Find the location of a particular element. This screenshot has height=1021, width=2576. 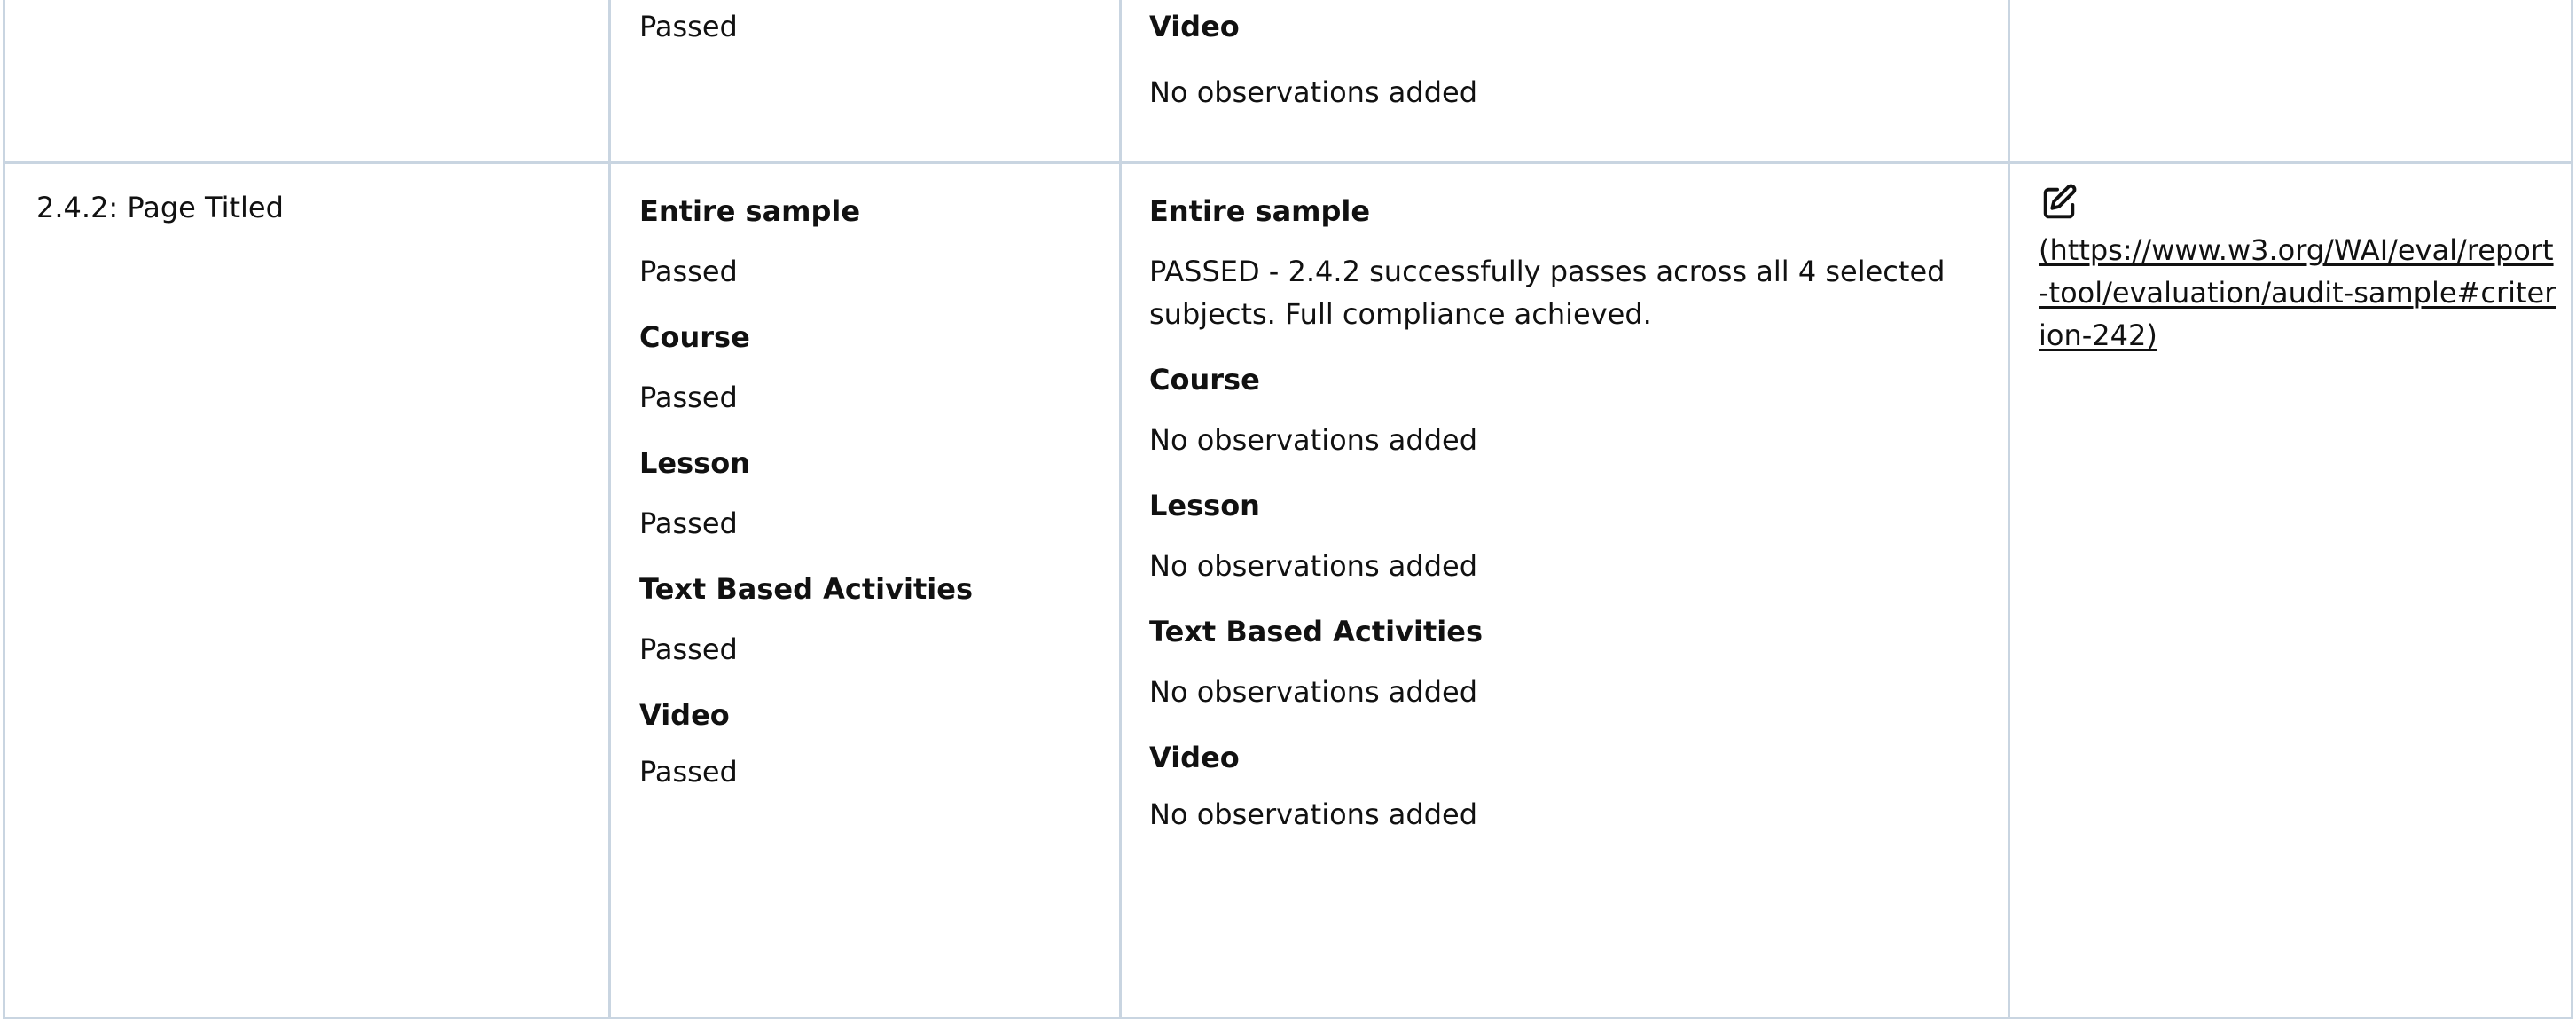

observation-label-course: Course is located at coordinates (1204, 380).